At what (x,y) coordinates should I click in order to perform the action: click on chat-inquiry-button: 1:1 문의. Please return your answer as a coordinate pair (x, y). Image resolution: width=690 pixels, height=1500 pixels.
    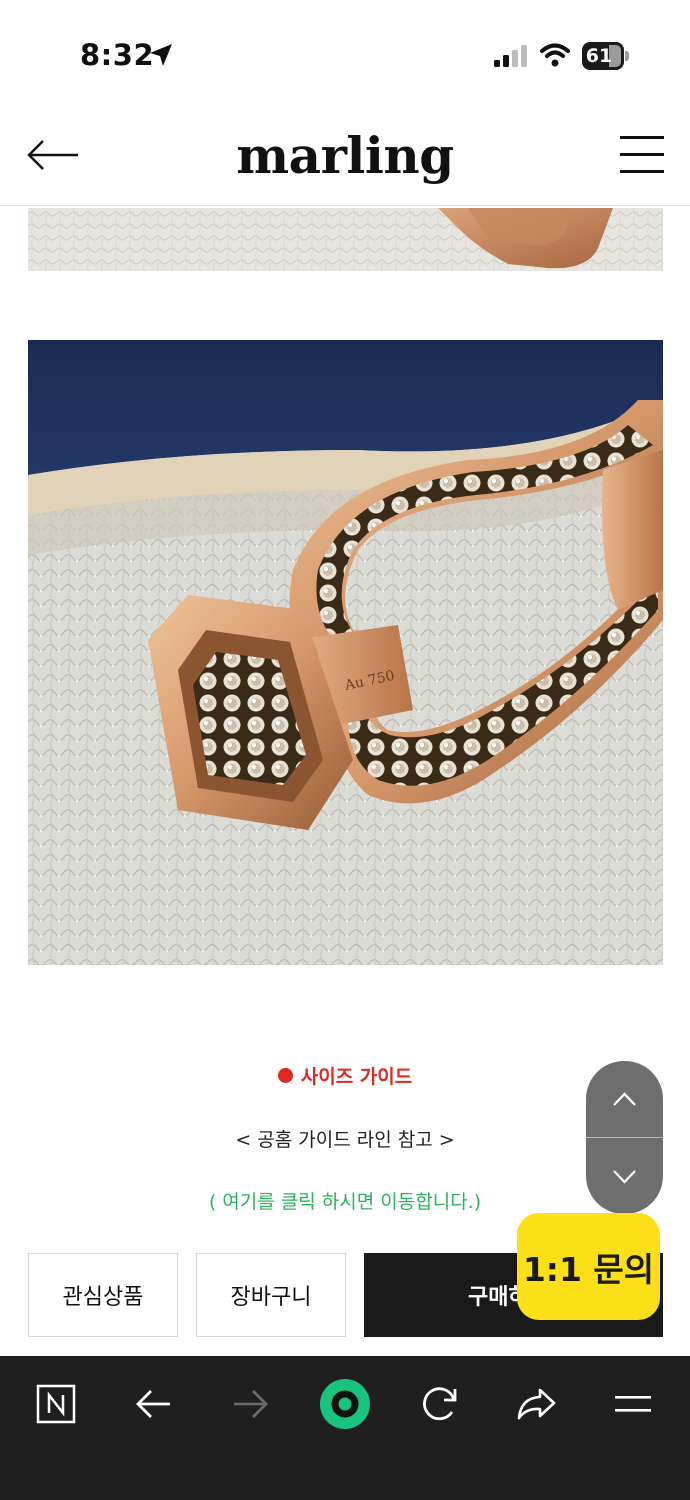
    Looking at the image, I should click on (588, 1266).